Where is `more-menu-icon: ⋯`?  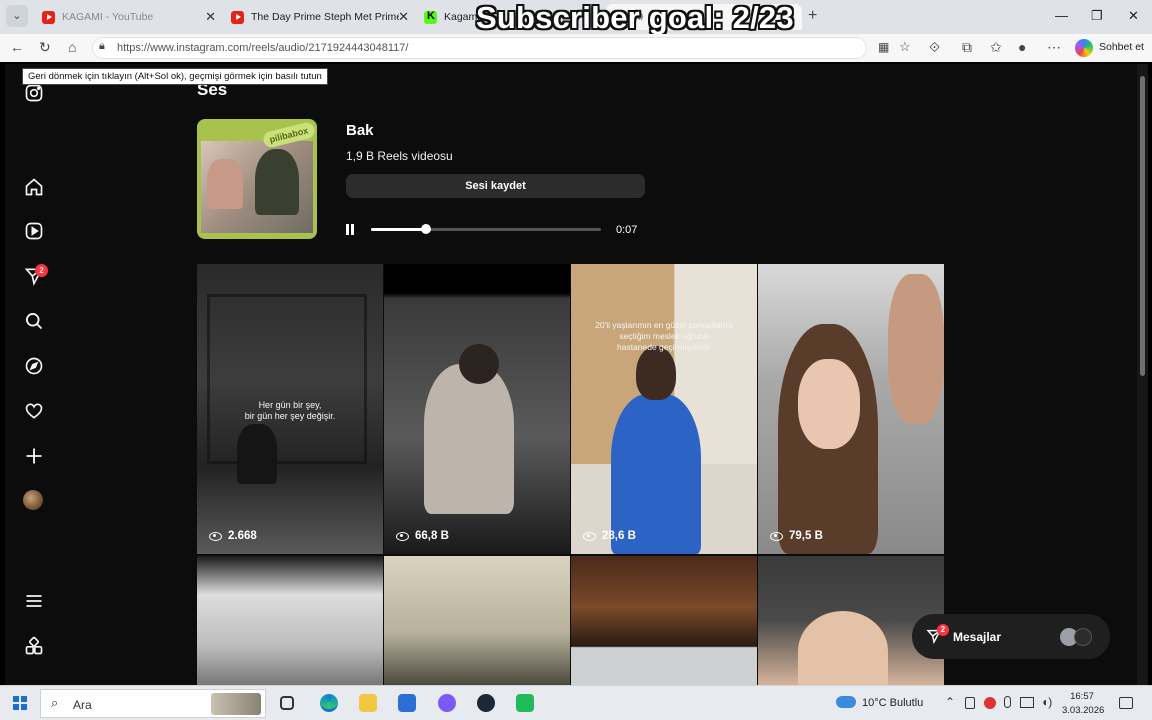
more-menu-icon: ⋯ is located at coordinates (1054, 47).